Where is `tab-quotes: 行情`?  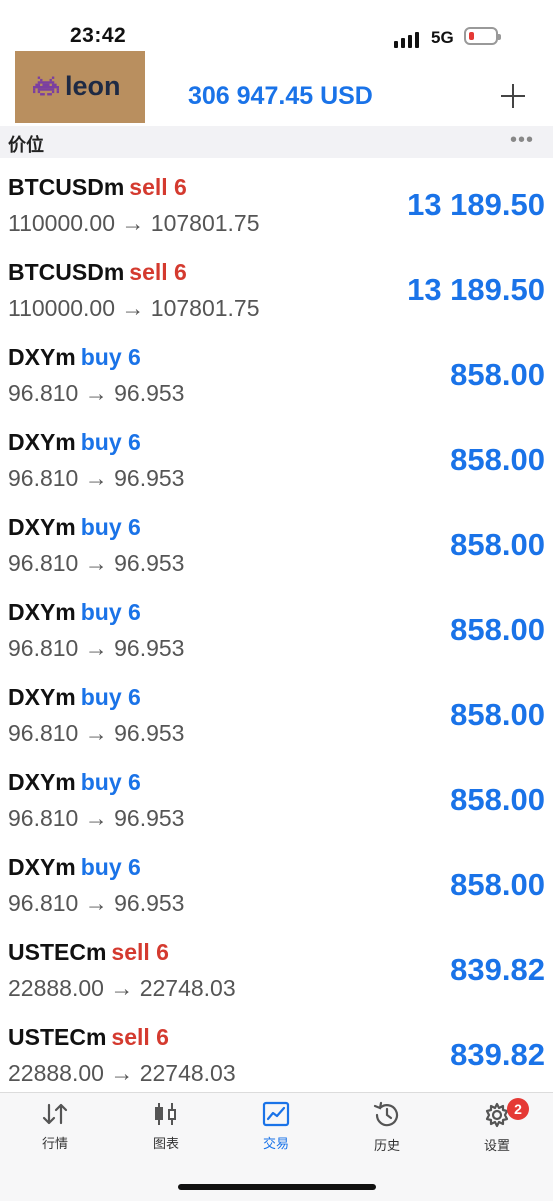 tab-quotes: 行情 is located at coordinates (55, 1131).